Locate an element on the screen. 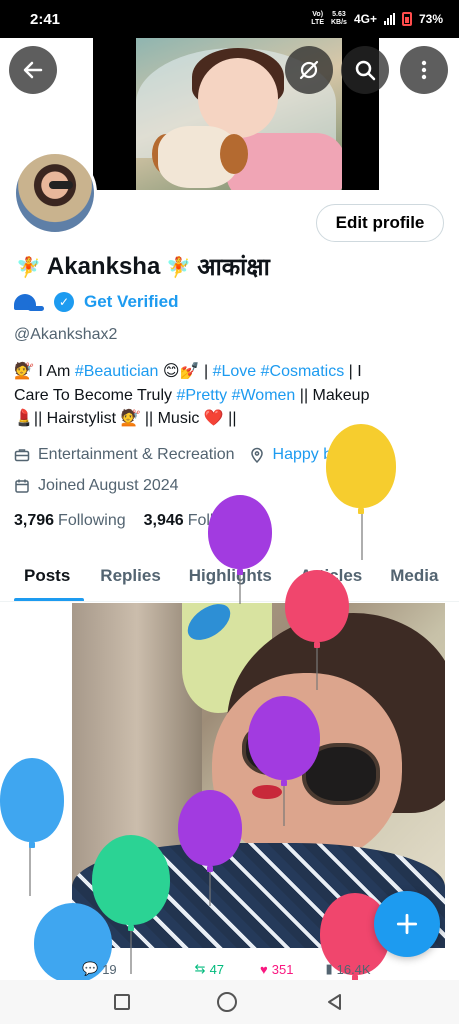 The width and height of the screenshot is (459, 1024). mute-button is located at coordinates (309, 70).